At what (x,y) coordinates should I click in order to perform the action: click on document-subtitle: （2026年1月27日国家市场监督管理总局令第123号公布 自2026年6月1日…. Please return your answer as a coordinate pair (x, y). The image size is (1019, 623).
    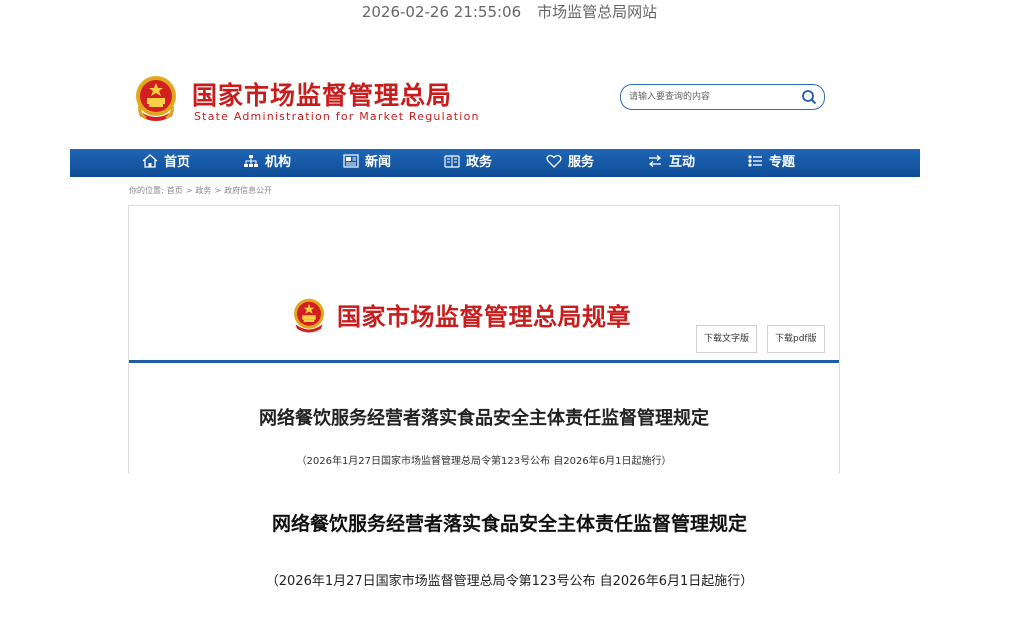
    Looking at the image, I should click on (484, 461).